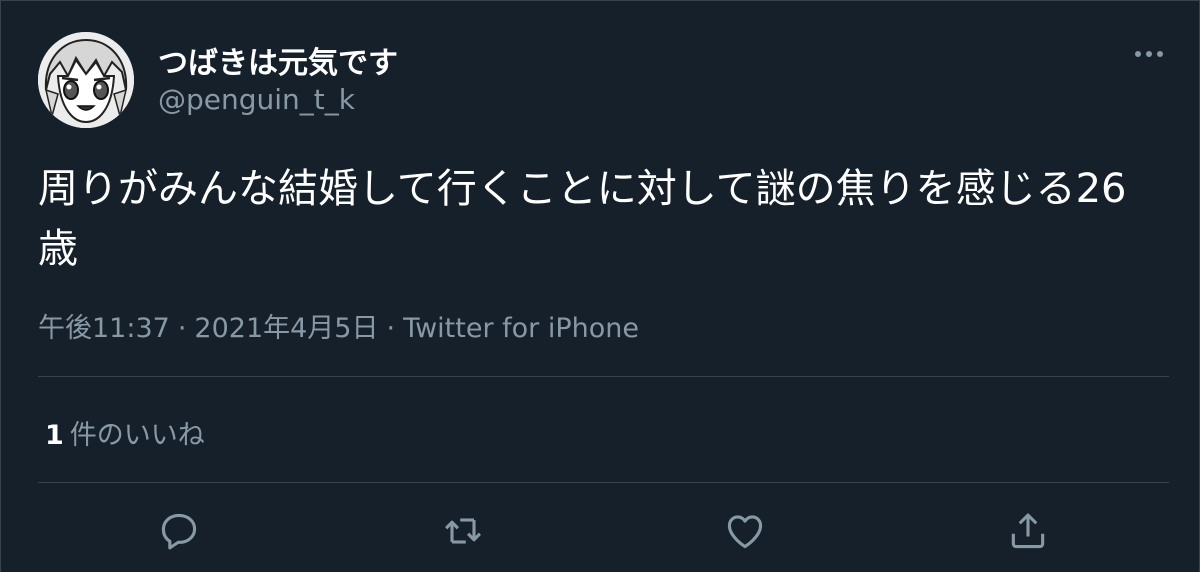 The width and height of the screenshot is (1200, 572). I want to click on tweet-source: Twitter for iPhone, so click(521, 328).